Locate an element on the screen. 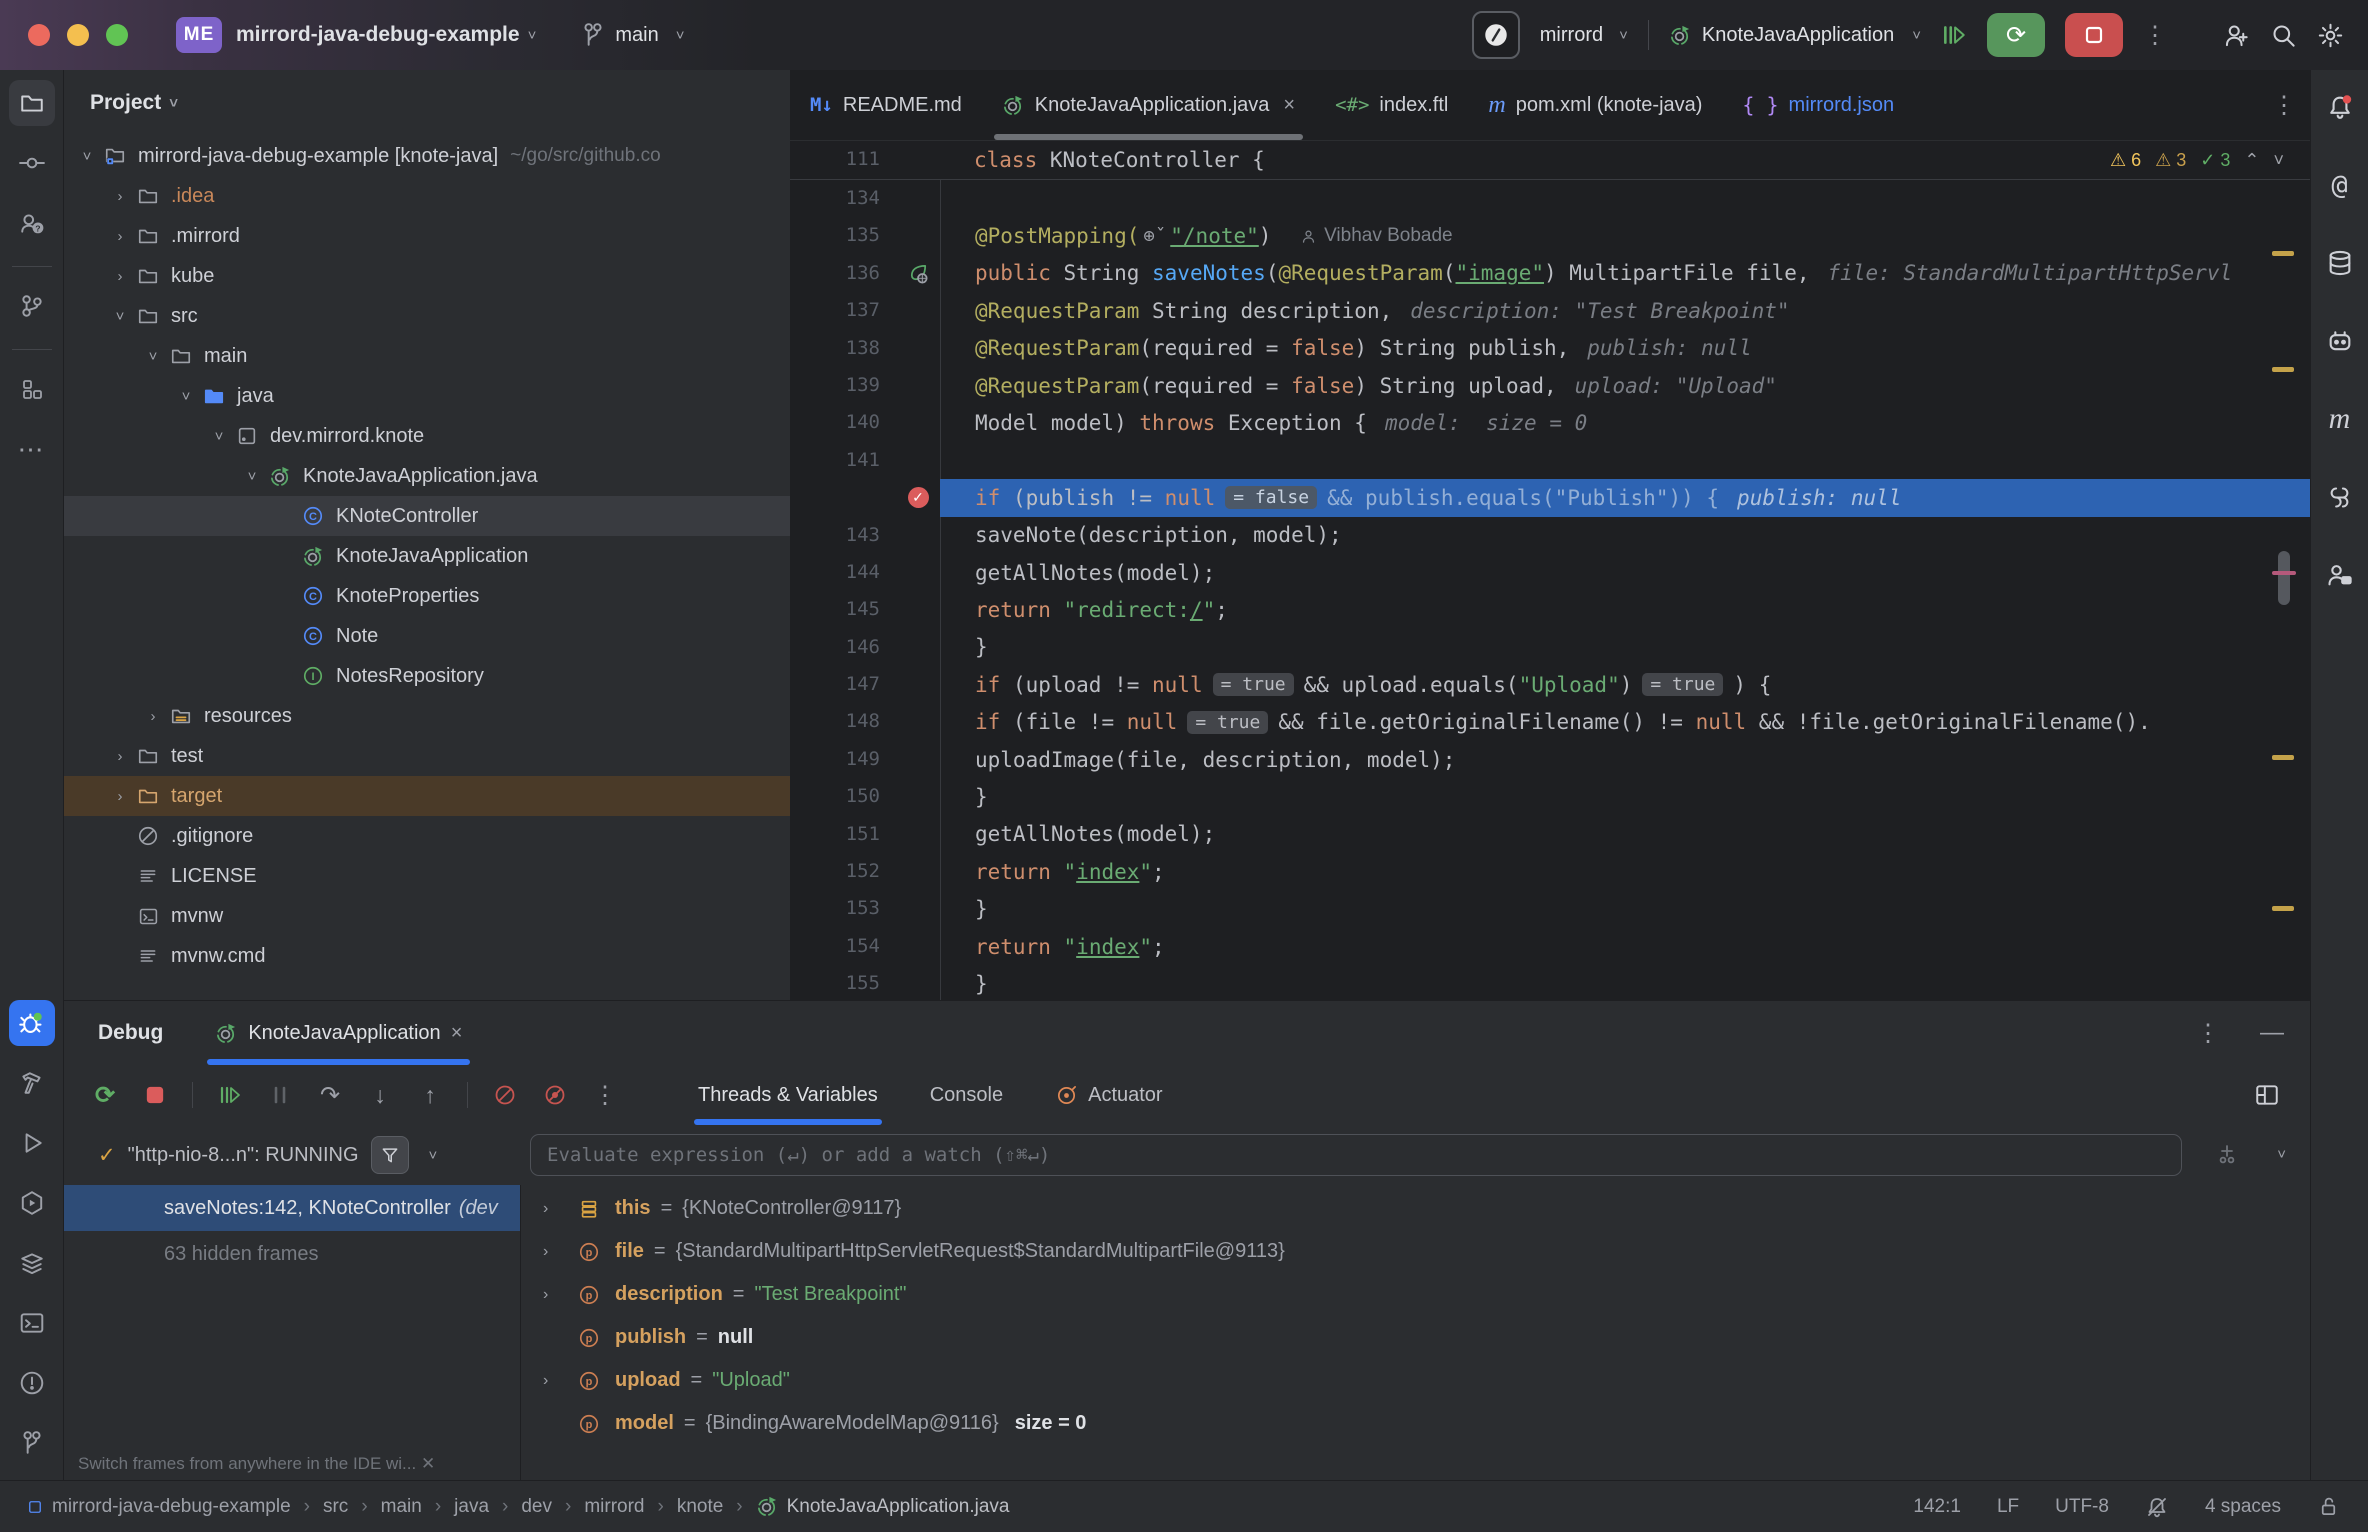 The height and width of the screenshot is (1532, 2368). pause-icon is located at coordinates (280, 1095).